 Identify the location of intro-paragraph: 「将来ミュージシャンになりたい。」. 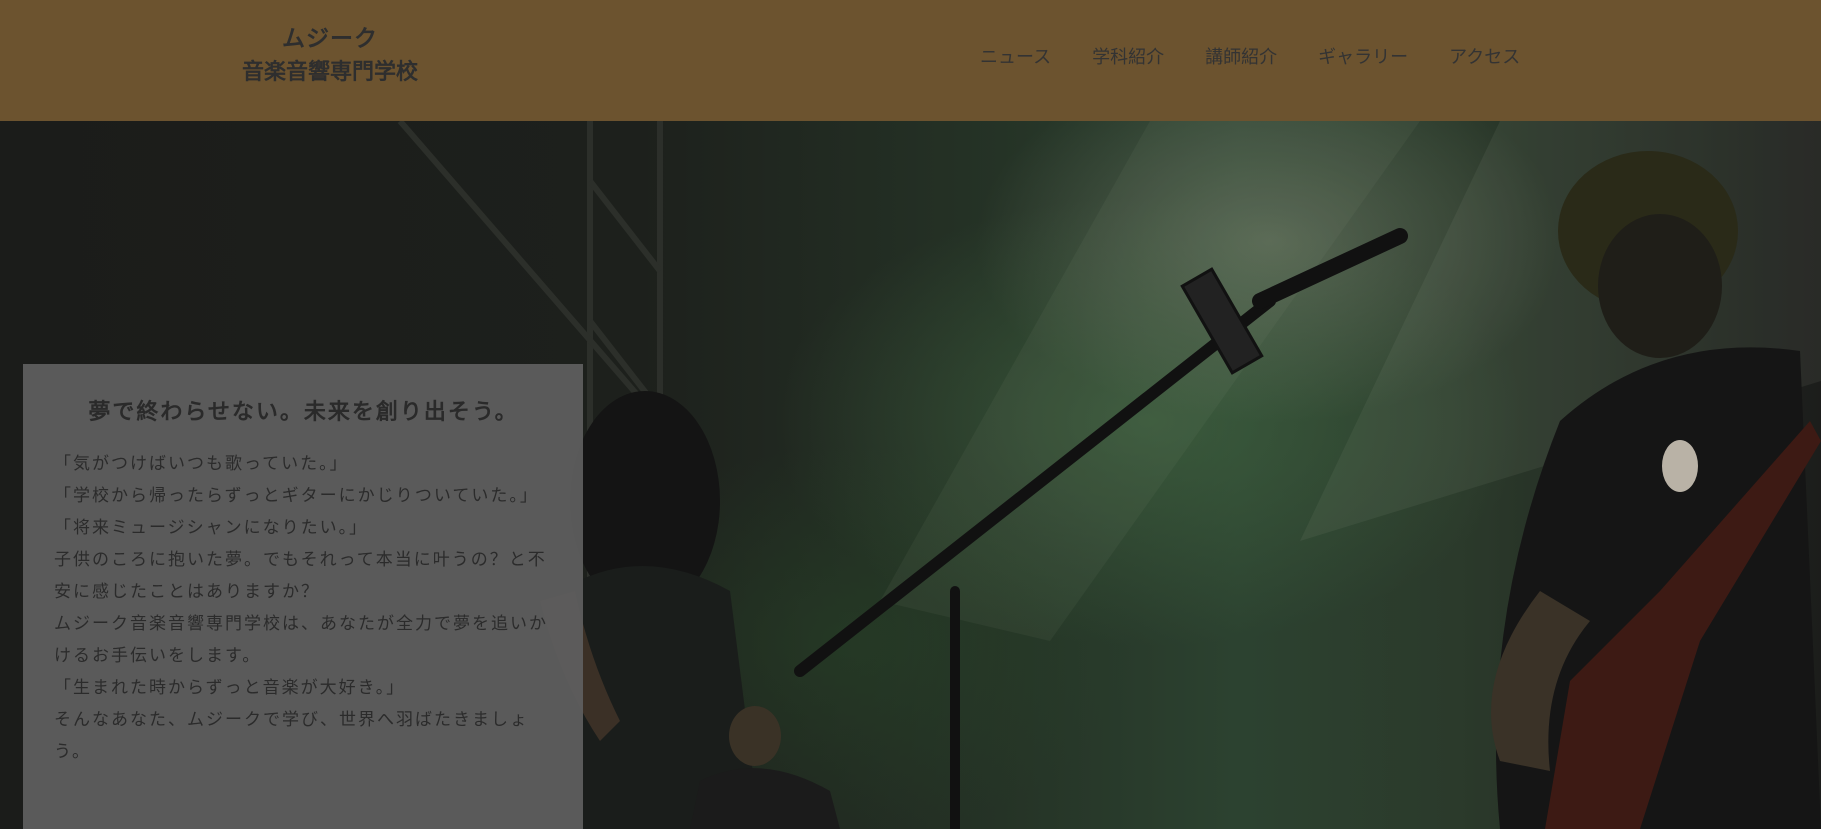
(211, 528).